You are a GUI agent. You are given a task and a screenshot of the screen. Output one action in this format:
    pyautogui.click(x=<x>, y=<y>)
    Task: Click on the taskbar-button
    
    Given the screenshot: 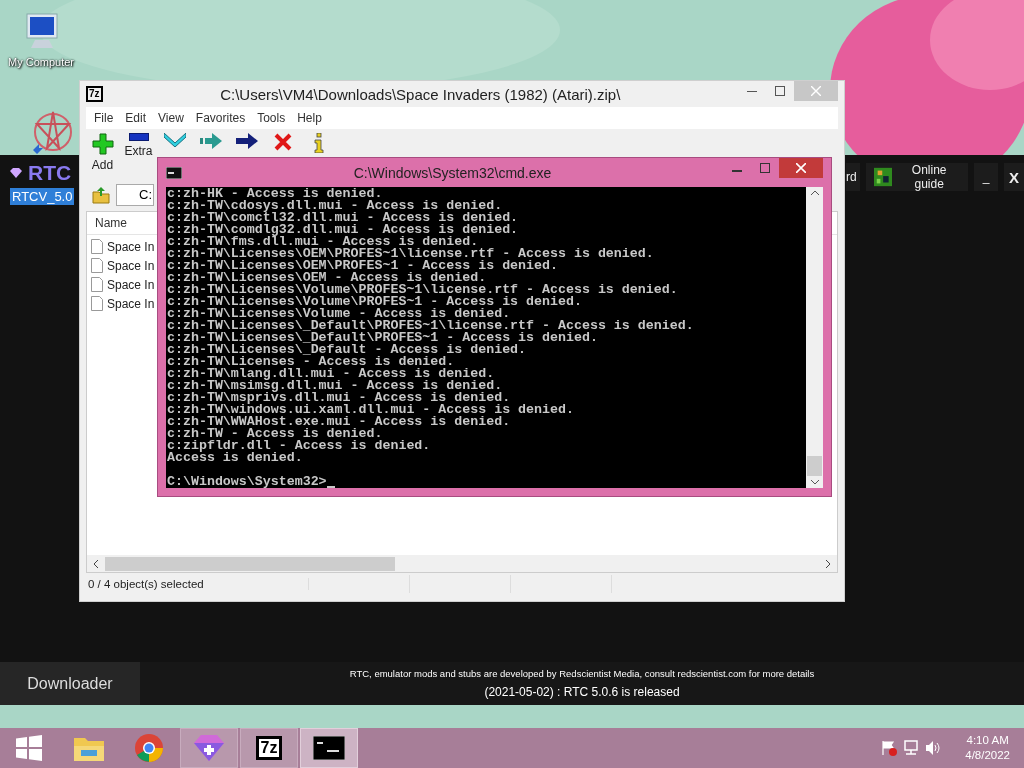 What is the action you would take?
    pyautogui.click(x=329, y=748)
    